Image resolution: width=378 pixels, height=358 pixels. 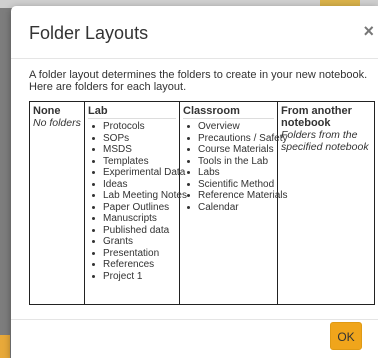 What do you see at coordinates (237, 138) in the screenshot?
I see `folder-list-item: Precautions / Safety` at bounding box center [237, 138].